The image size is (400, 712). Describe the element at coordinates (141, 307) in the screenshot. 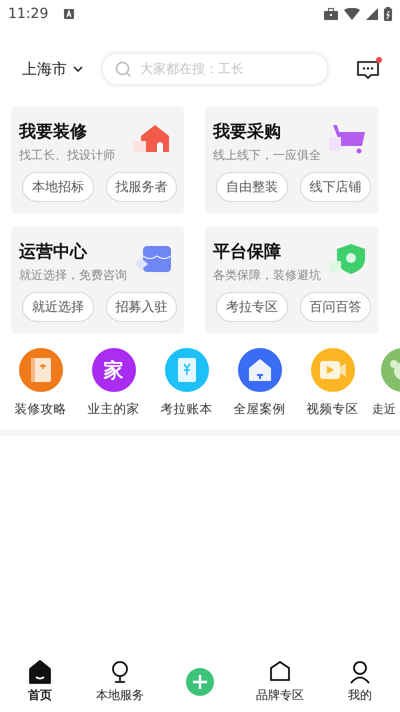

I see `card-link: 招募入驻` at that location.